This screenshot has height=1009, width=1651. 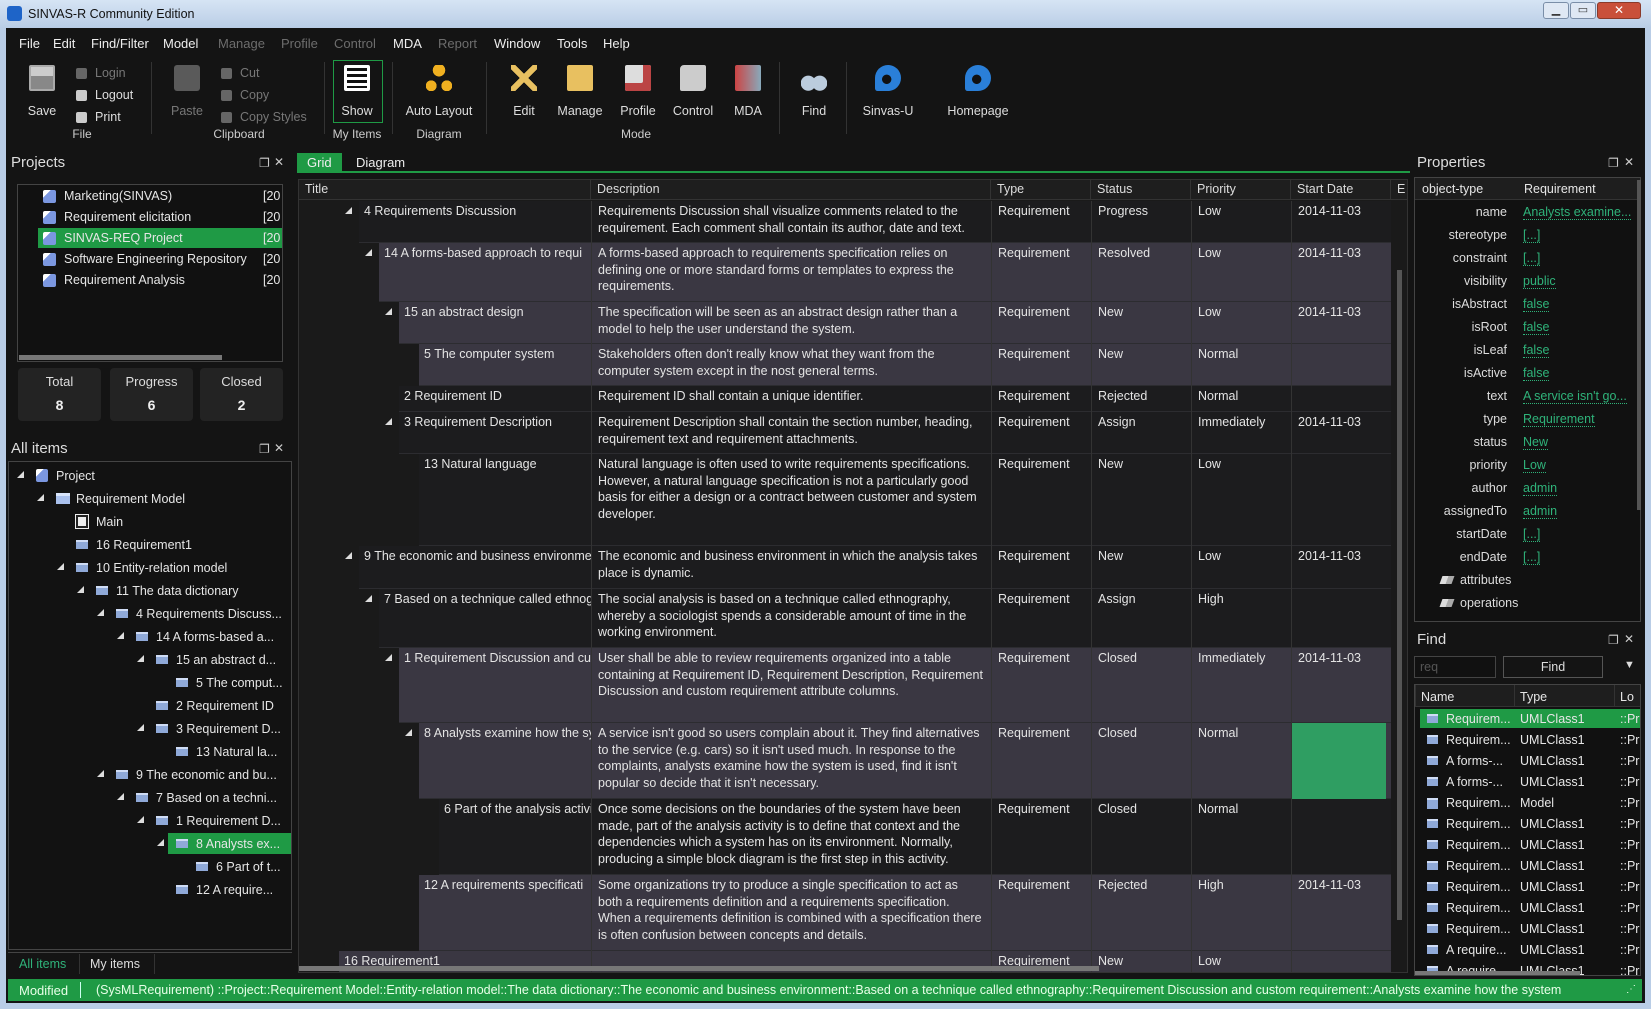 I want to click on find-input, so click(x=1455, y=667).